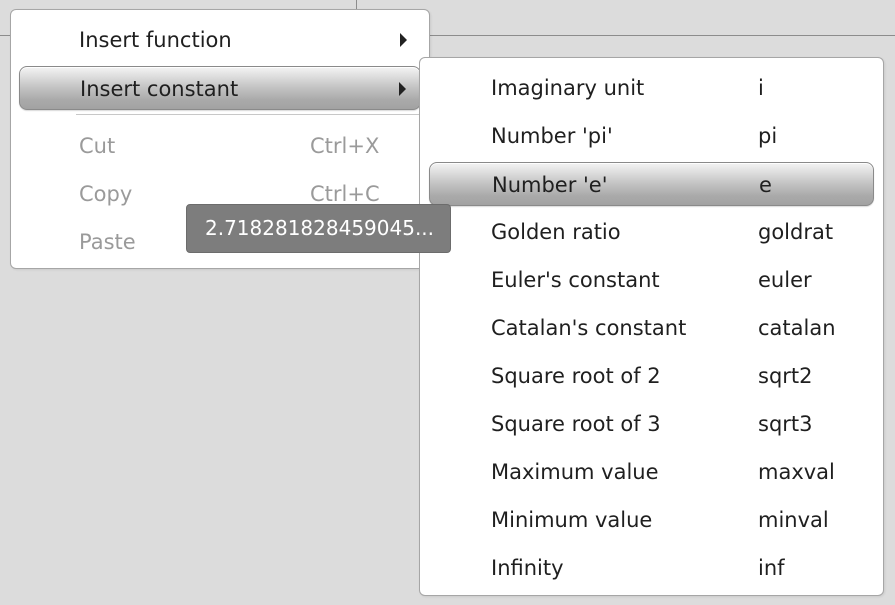 This screenshot has width=895, height=605. I want to click on constant-label: Infinity, so click(527, 568).